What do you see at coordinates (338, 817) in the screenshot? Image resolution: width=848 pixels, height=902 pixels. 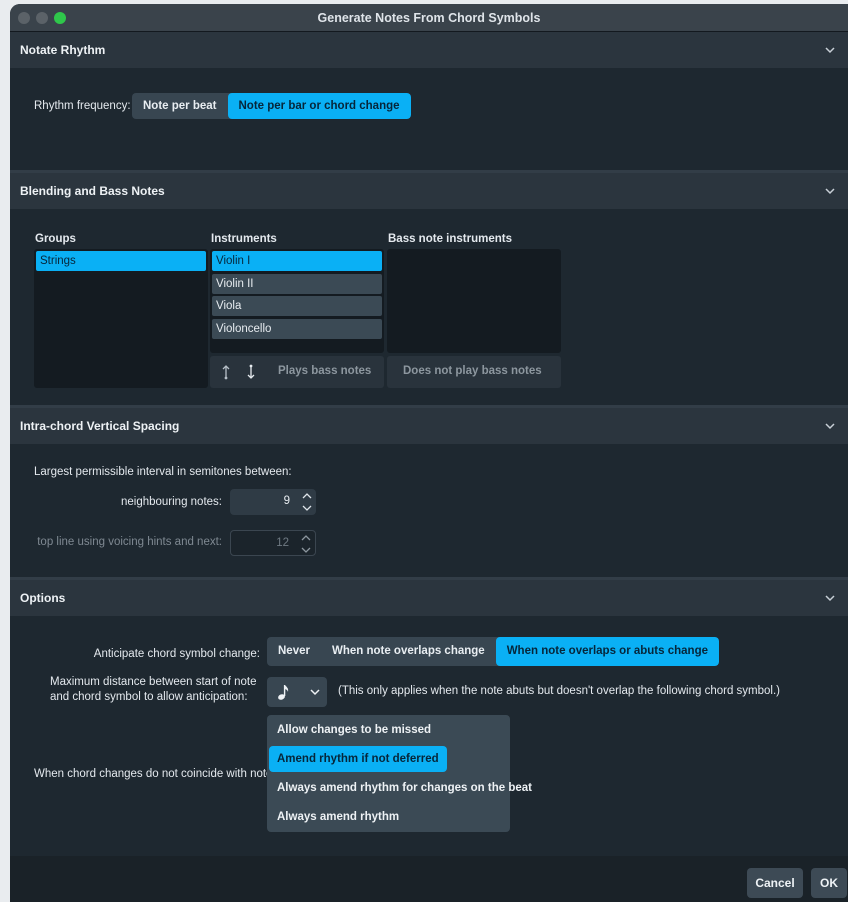 I see `option-always-amend: Always amend rhythm` at bounding box center [338, 817].